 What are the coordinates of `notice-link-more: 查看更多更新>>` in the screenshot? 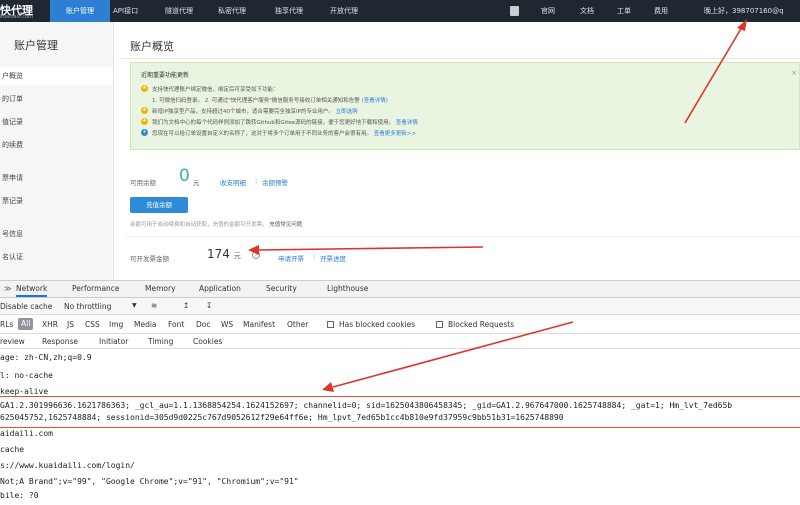 It's located at (395, 134).